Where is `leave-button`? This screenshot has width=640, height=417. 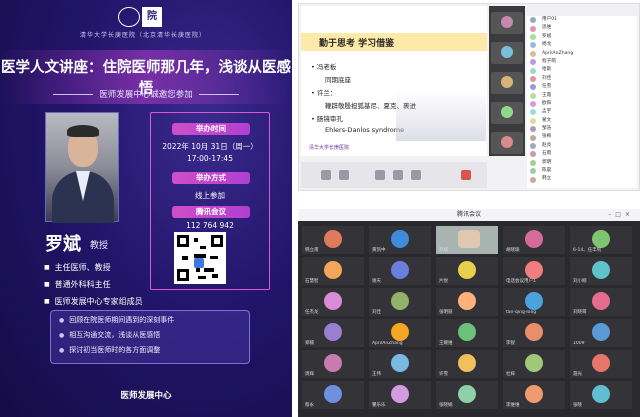 leave-button is located at coordinates (466, 175).